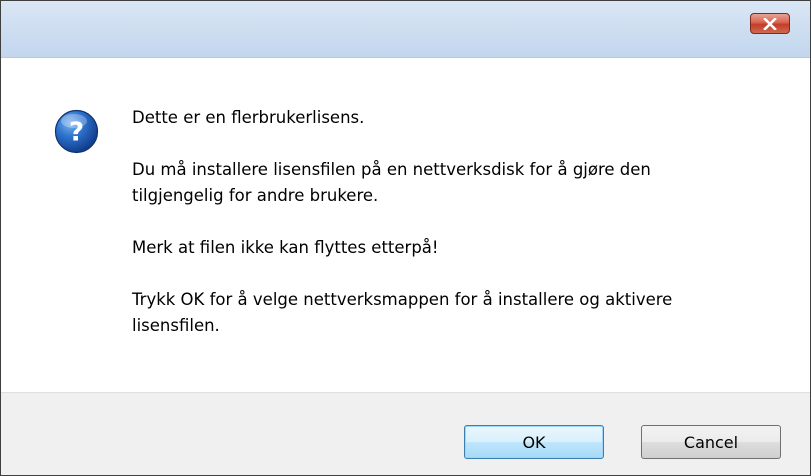  What do you see at coordinates (248, 117) in the screenshot?
I see `message-line-1: Dette er en flerbrukerlisens.` at bounding box center [248, 117].